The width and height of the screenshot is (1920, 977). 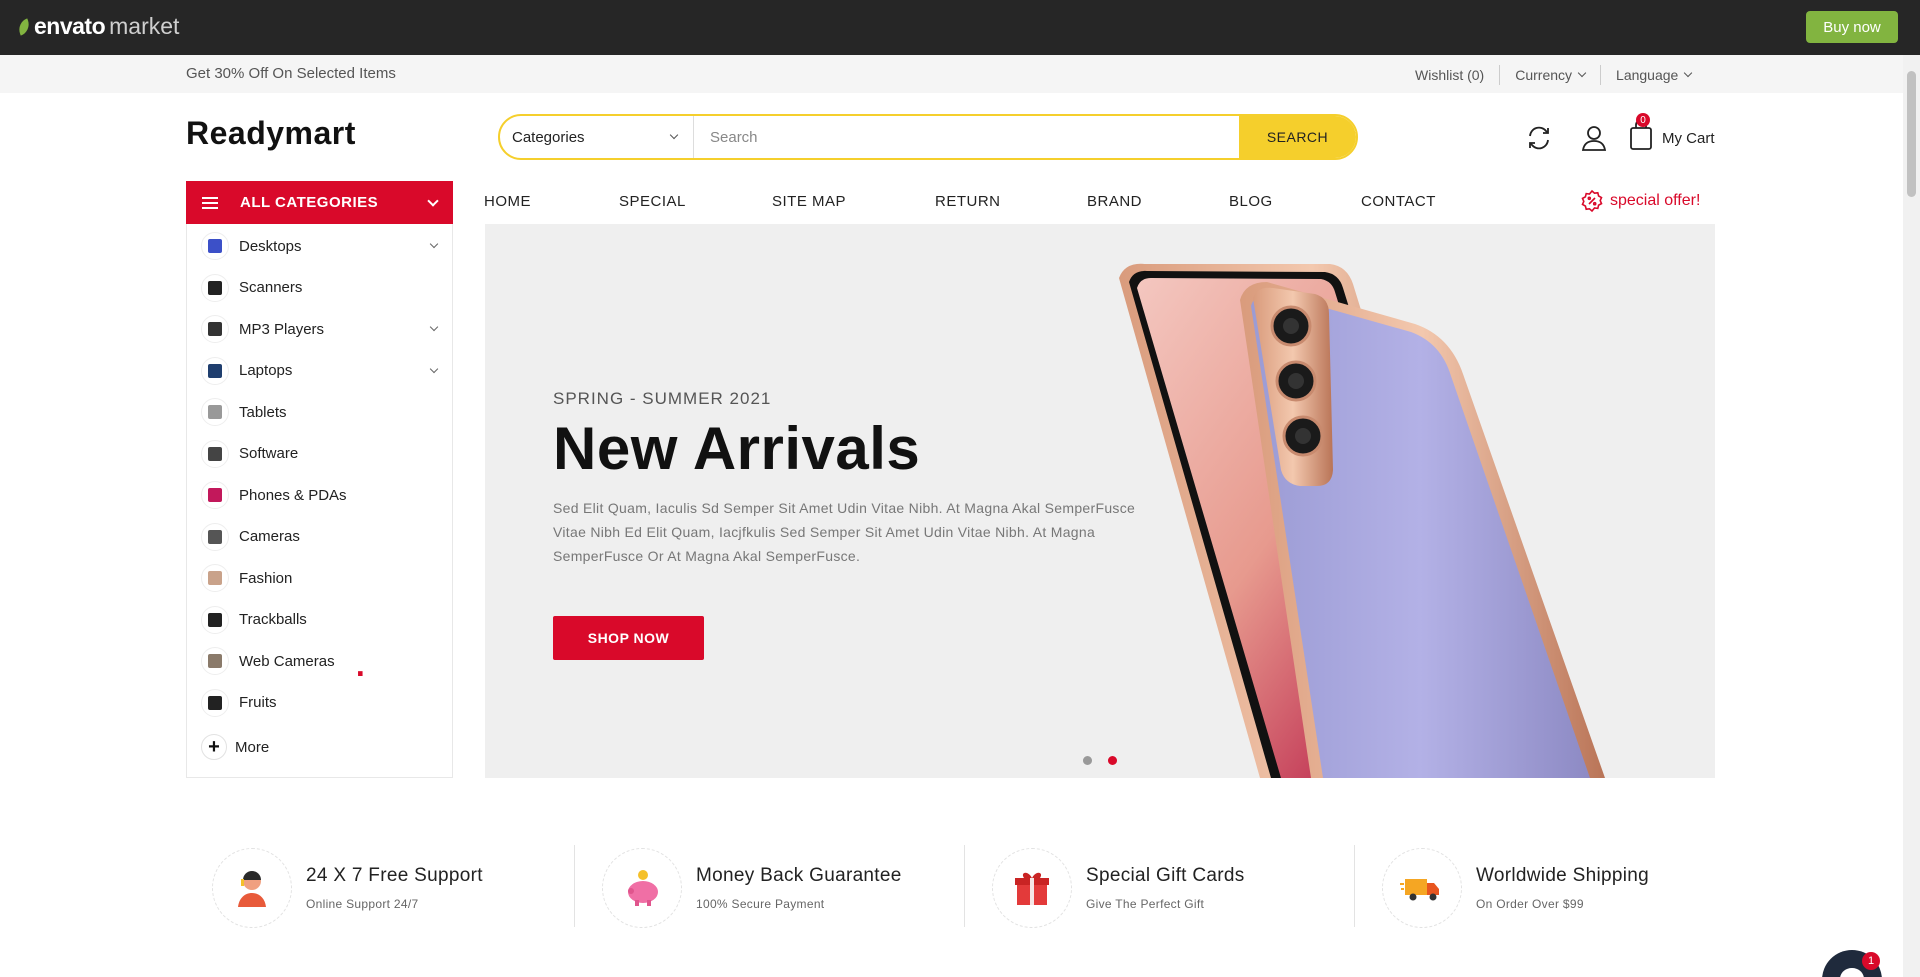 I want to click on category-select-label: Categories, so click(x=548, y=137).